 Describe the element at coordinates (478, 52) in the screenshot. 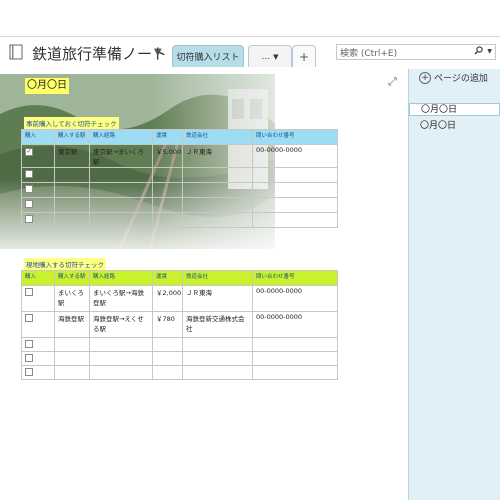

I see `search-icon` at that location.